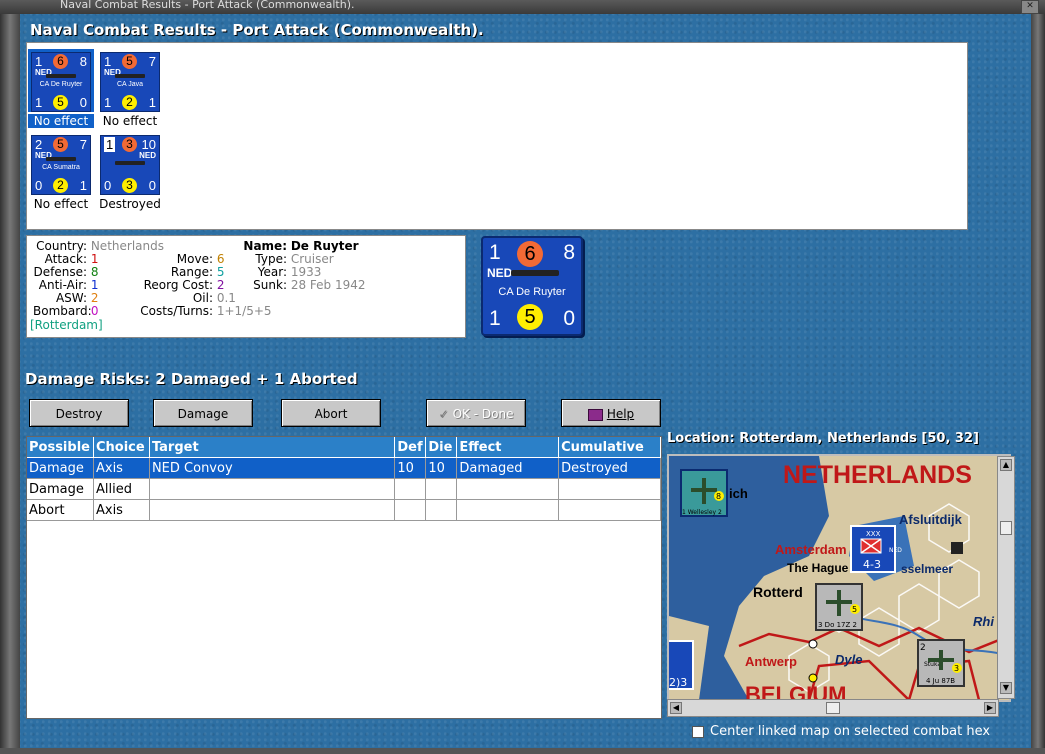 The image size is (1045, 754). I want to click on help-button: Help, so click(611, 413).